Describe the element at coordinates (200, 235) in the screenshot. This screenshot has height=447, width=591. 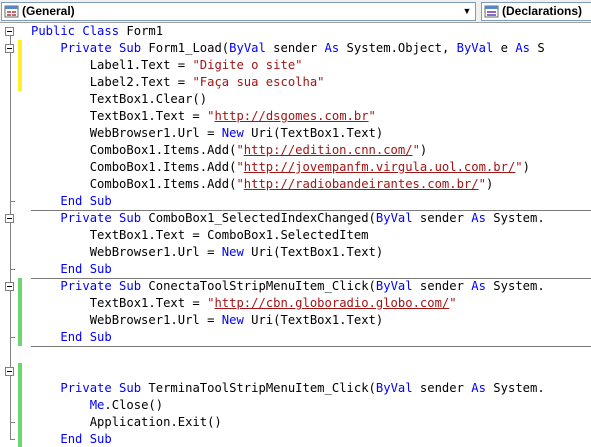
I see `code-line-text: TextBox1.Text = ComboBox1.SelectedItem` at that location.